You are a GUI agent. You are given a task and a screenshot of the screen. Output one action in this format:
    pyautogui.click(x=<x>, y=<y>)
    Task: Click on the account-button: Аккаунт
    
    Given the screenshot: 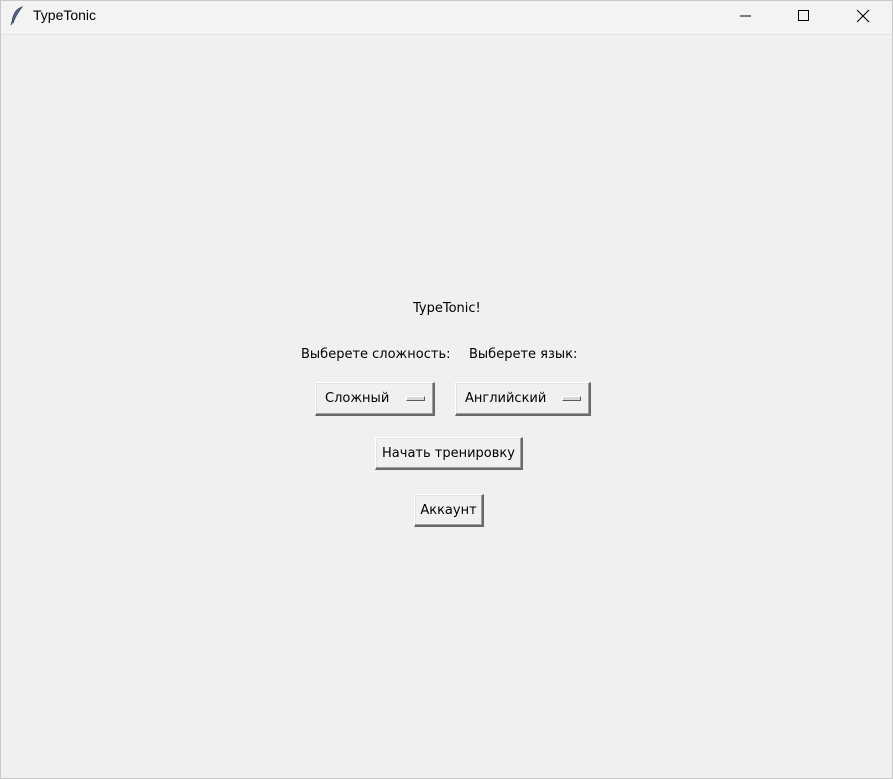 What is the action you would take?
    pyautogui.click(x=449, y=510)
    